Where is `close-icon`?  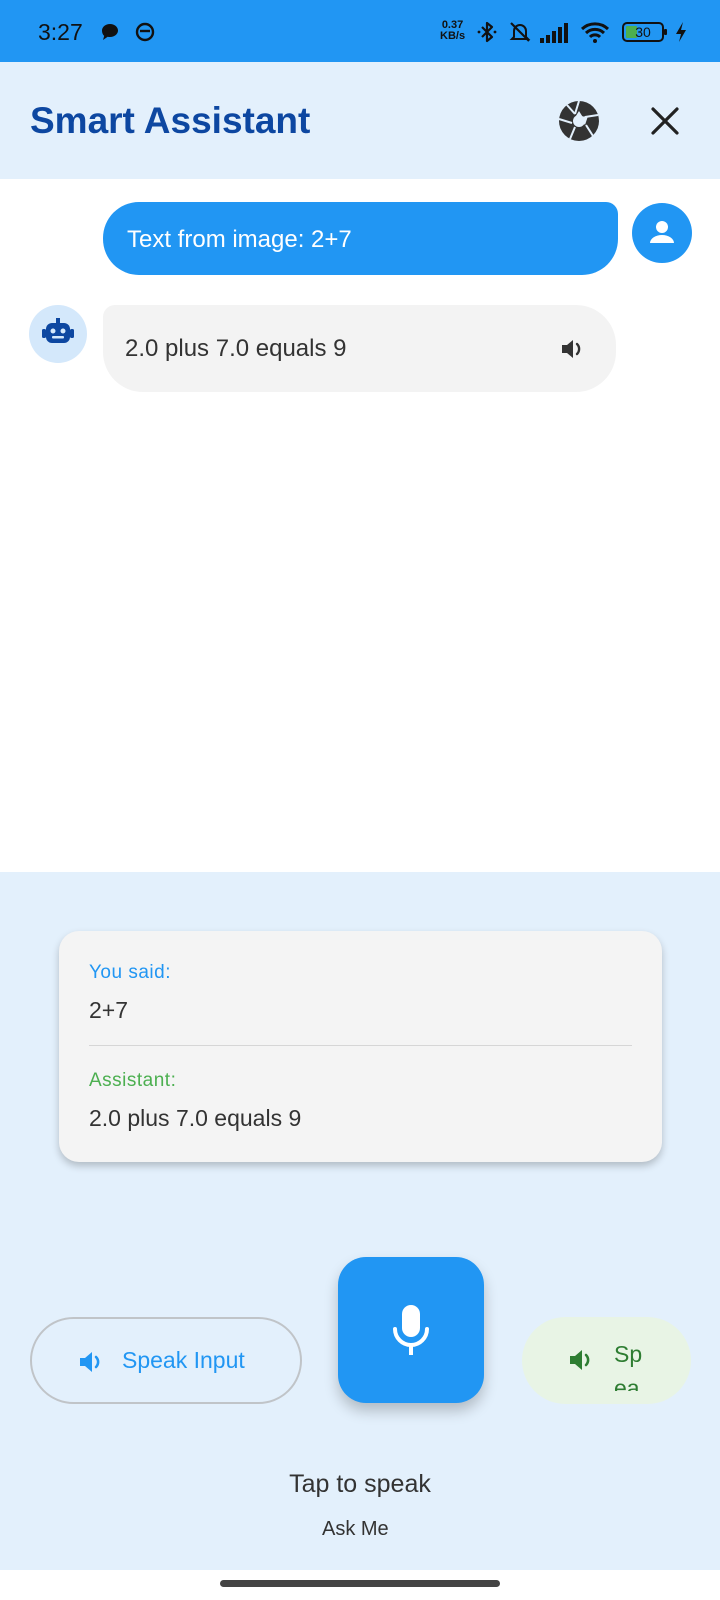 close-icon is located at coordinates (665, 121).